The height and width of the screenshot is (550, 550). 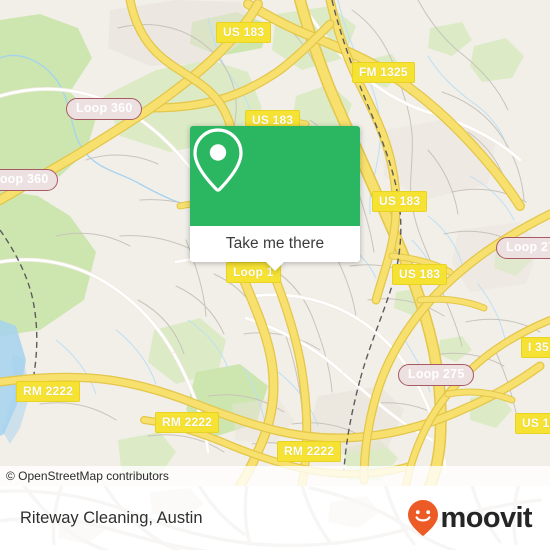 I want to click on osm-attribution-text: © OpenStreetMap contributors, so click(x=84, y=476).